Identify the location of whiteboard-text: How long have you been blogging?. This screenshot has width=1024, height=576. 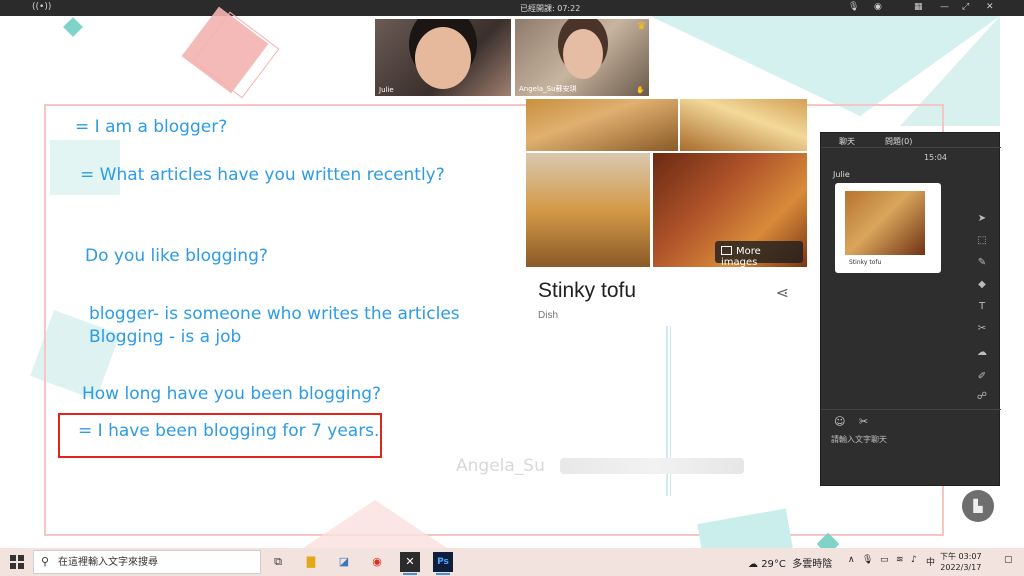
(232, 394).